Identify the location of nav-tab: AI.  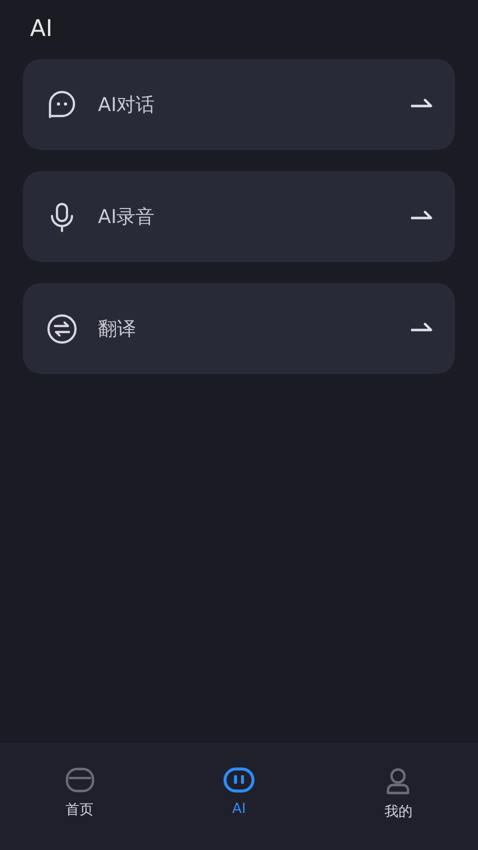
(239, 808).